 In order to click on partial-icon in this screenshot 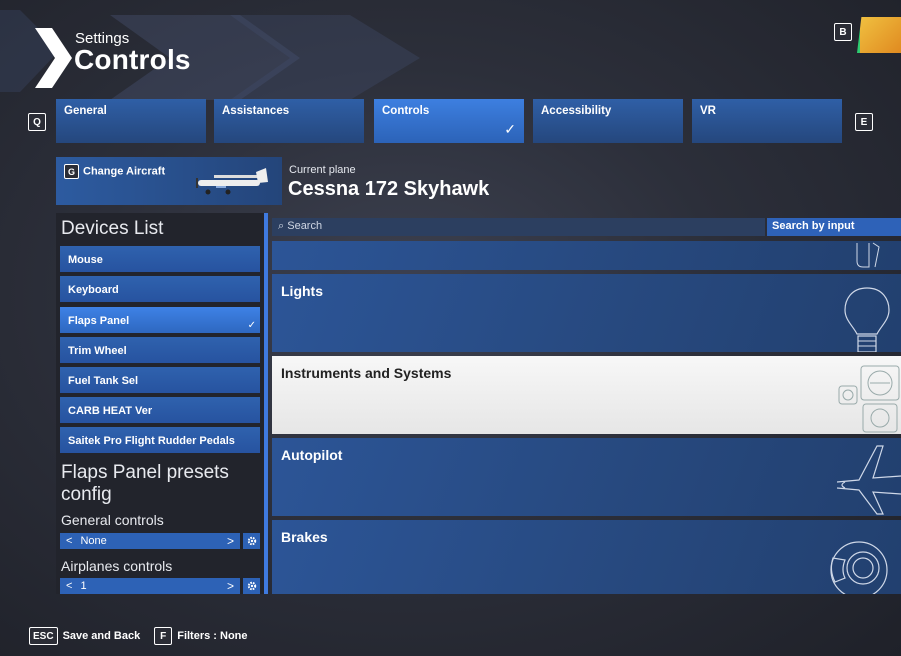, I will do `click(868, 255)`.